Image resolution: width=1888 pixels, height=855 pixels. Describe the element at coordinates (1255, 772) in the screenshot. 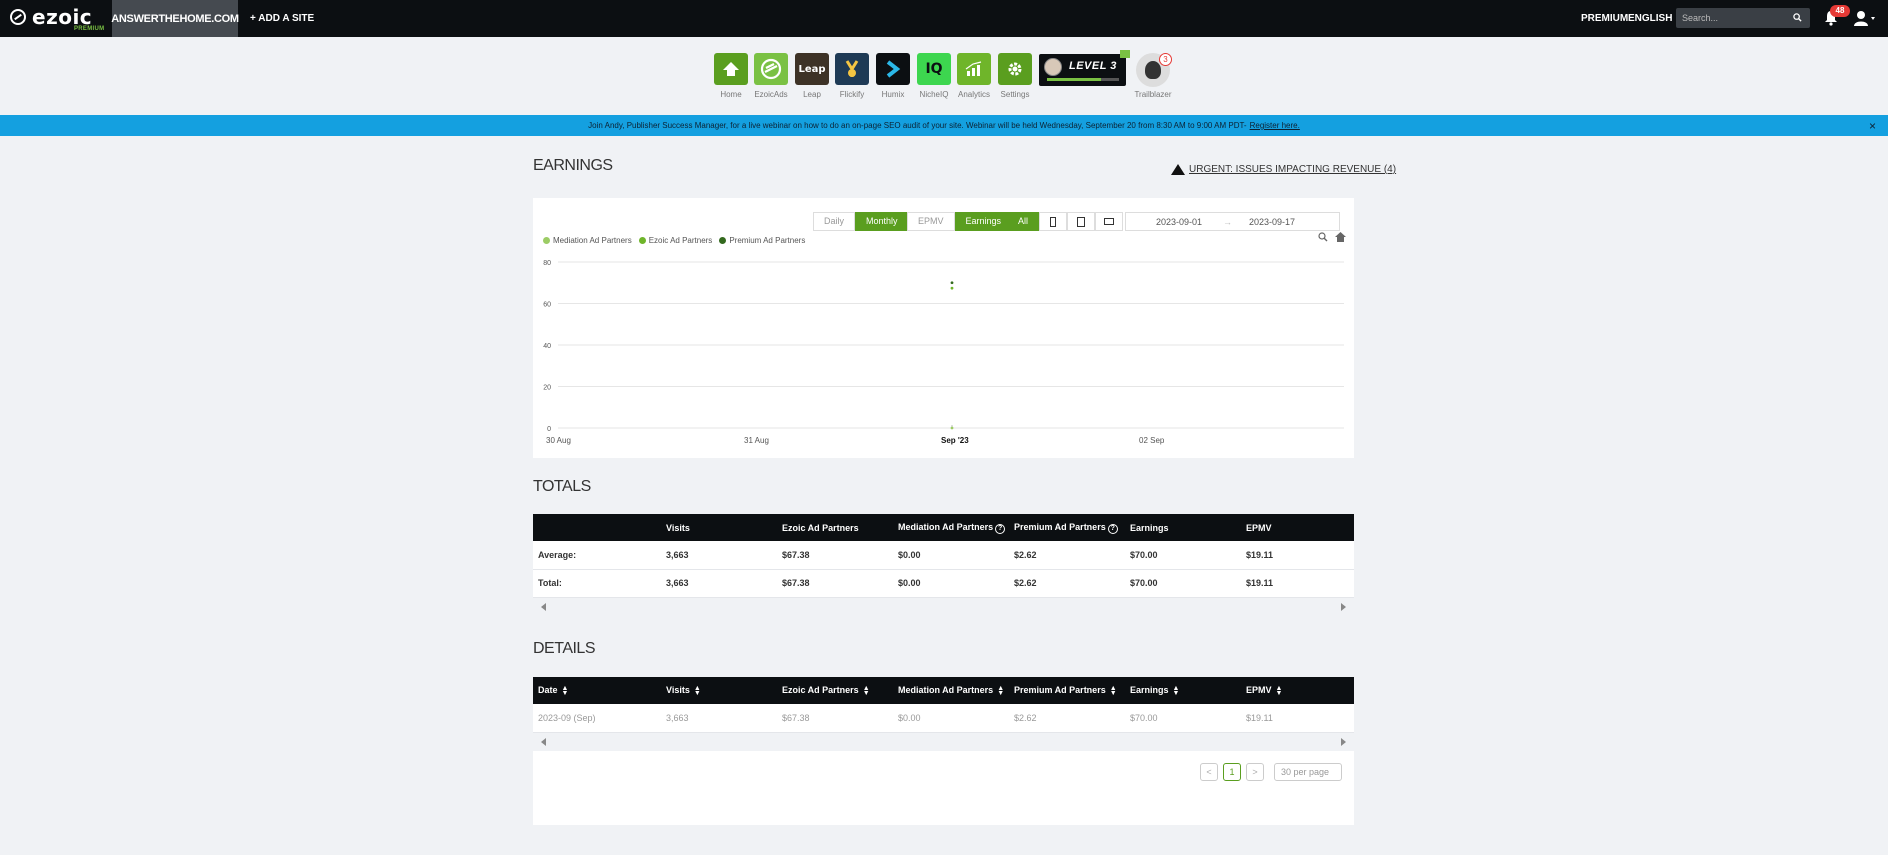

I see `next-page-button: >` at that location.